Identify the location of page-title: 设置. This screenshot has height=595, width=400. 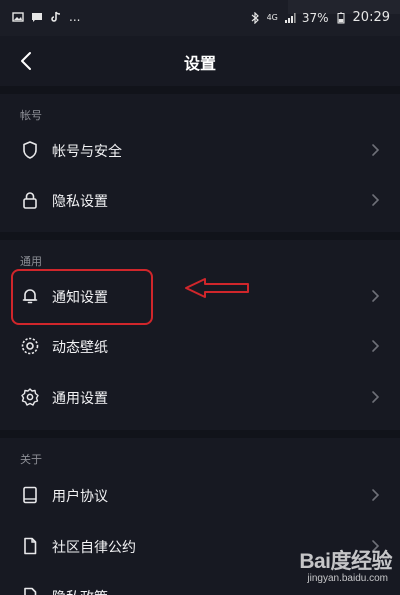
(199, 63).